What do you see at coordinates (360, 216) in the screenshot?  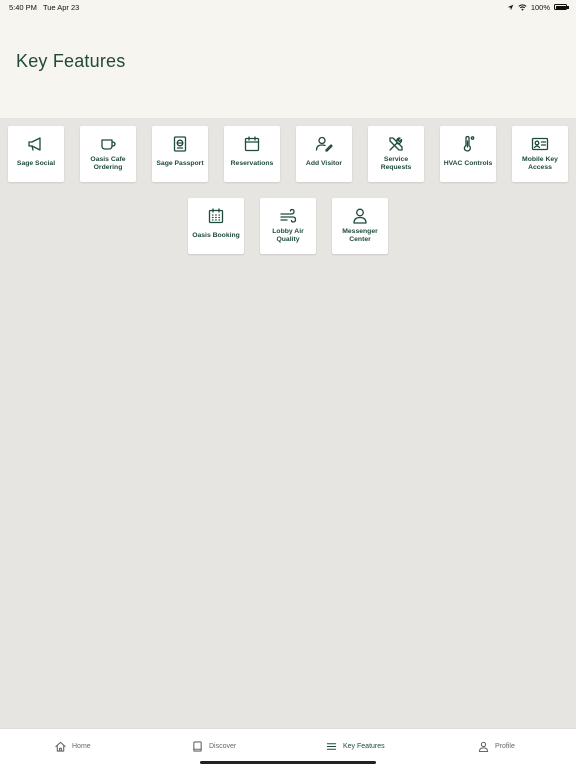 I see `person-icon` at bounding box center [360, 216].